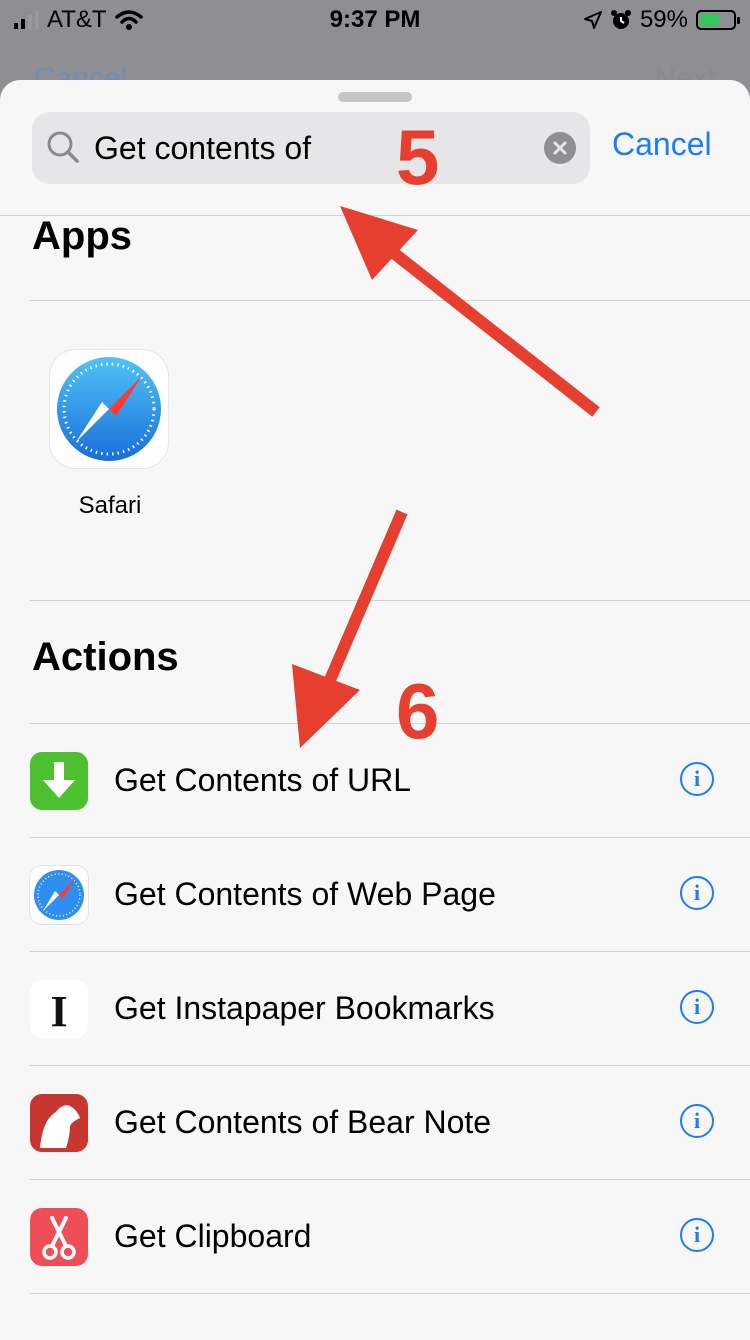 This screenshot has height=1340, width=750. I want to click on arrow-to-action, so click(350, 628).